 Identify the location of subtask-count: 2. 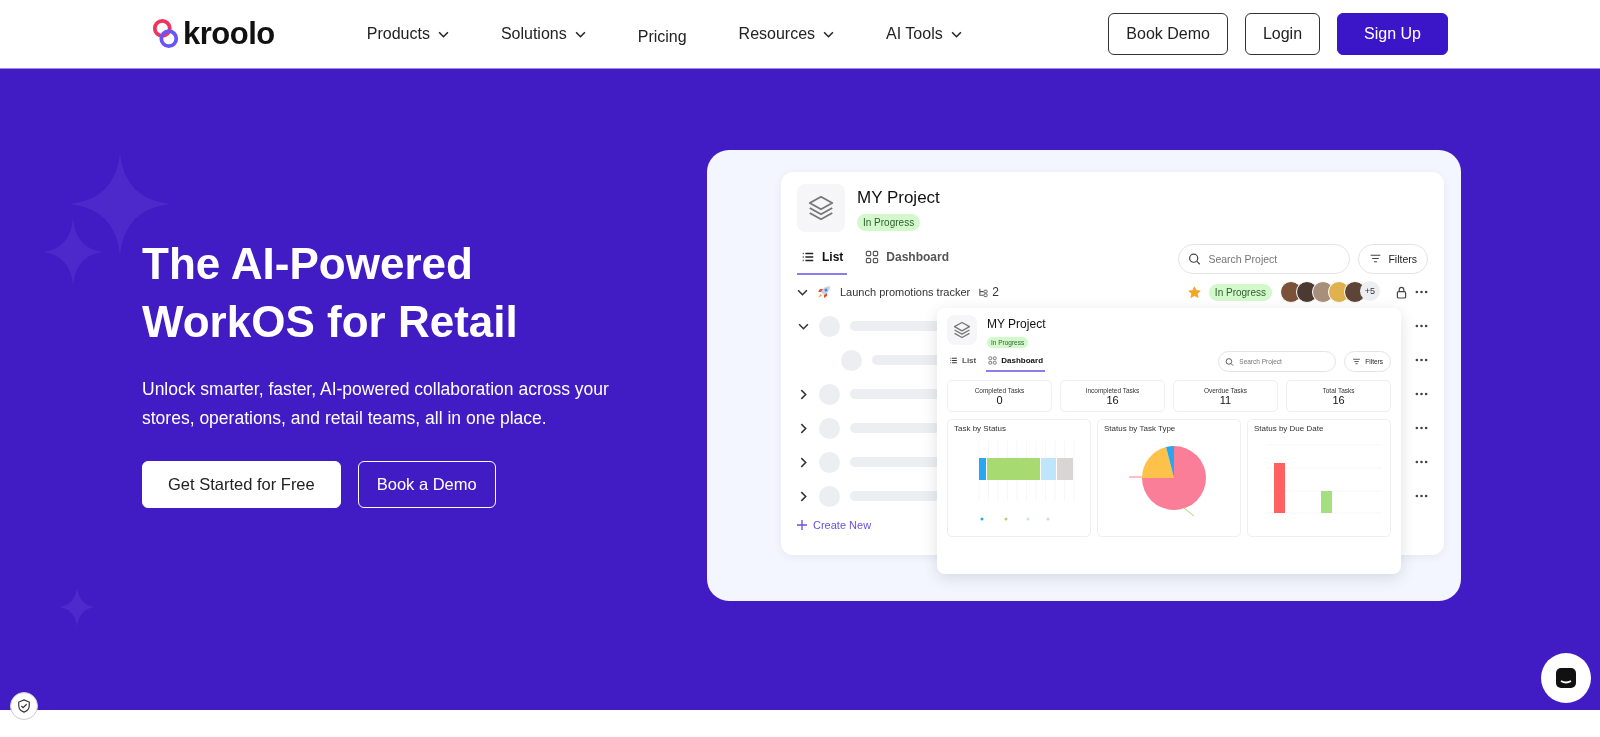
(988, 292).